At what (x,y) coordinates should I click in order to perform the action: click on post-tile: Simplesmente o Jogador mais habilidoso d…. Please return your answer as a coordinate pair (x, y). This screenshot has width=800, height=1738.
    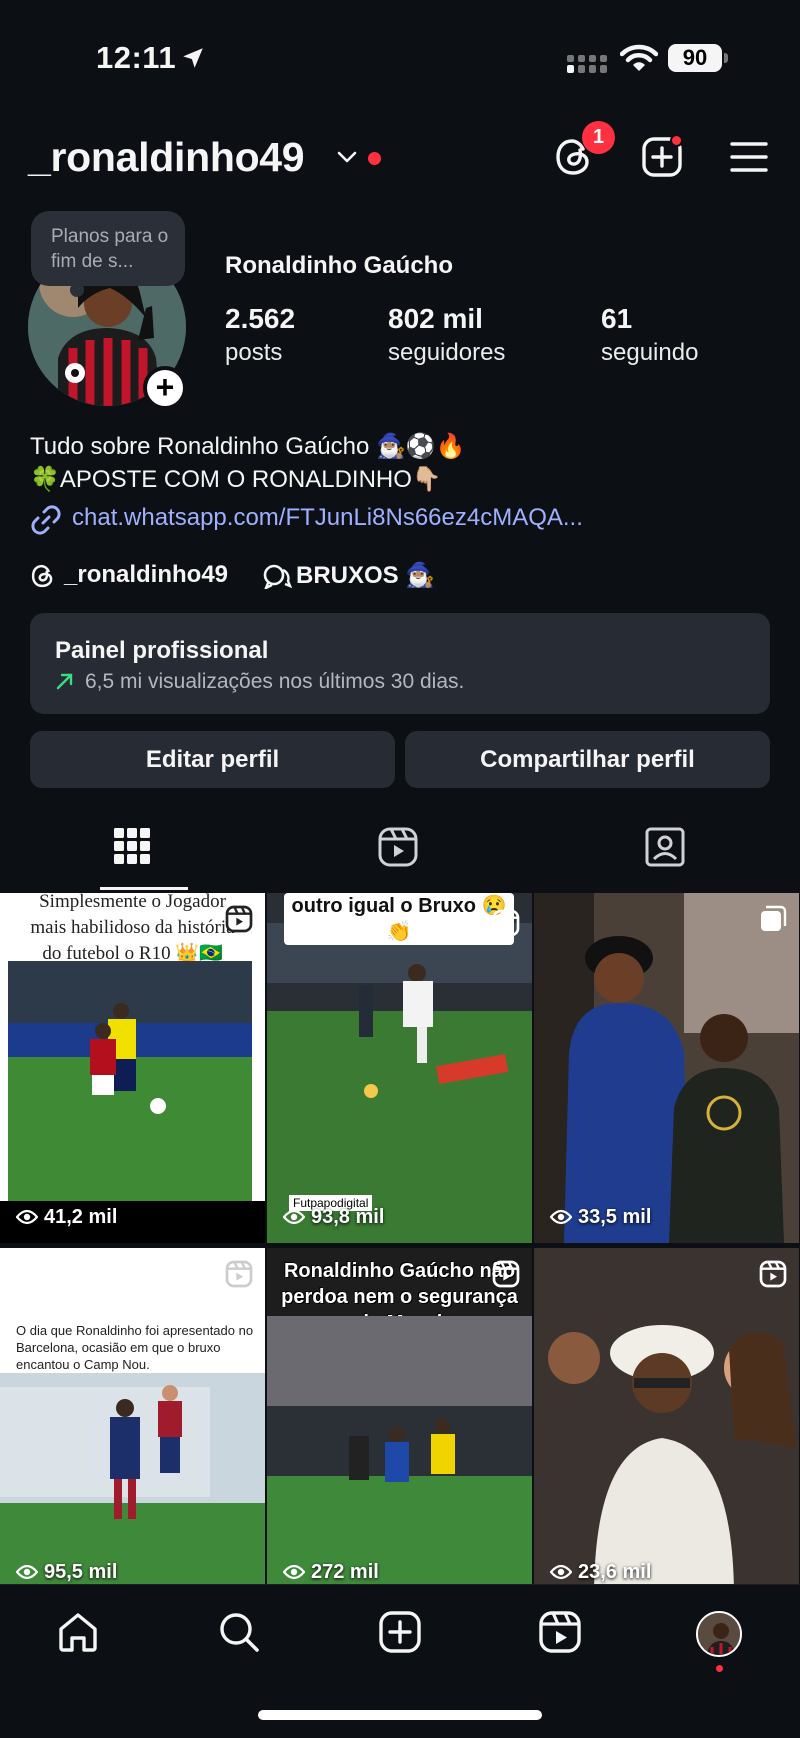
    Looking at the image, I should click on (132, 1068).